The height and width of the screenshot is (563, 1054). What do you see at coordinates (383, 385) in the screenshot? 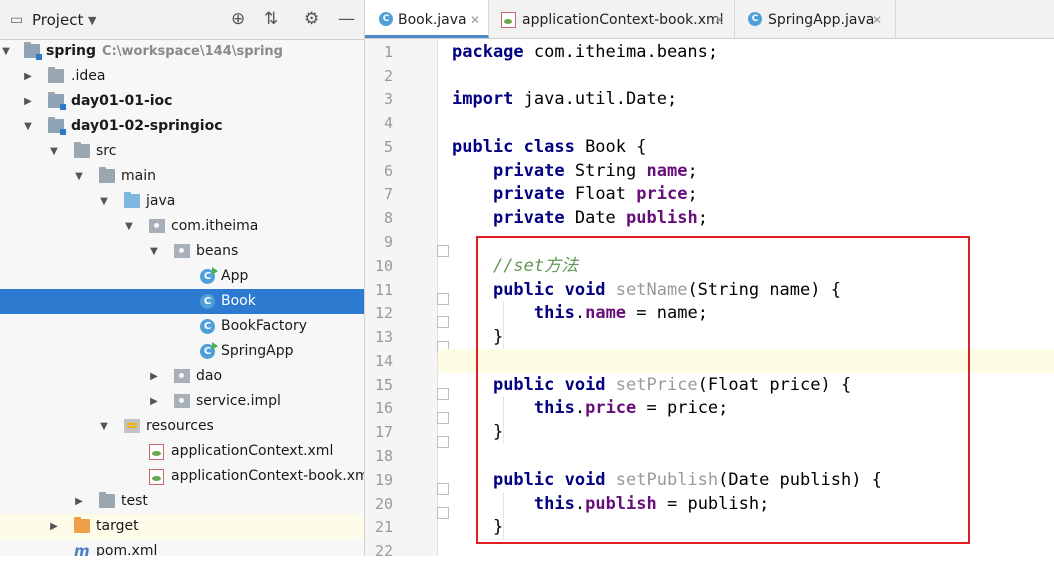
I see `line-number: 15` at bounding box center [383, 385].